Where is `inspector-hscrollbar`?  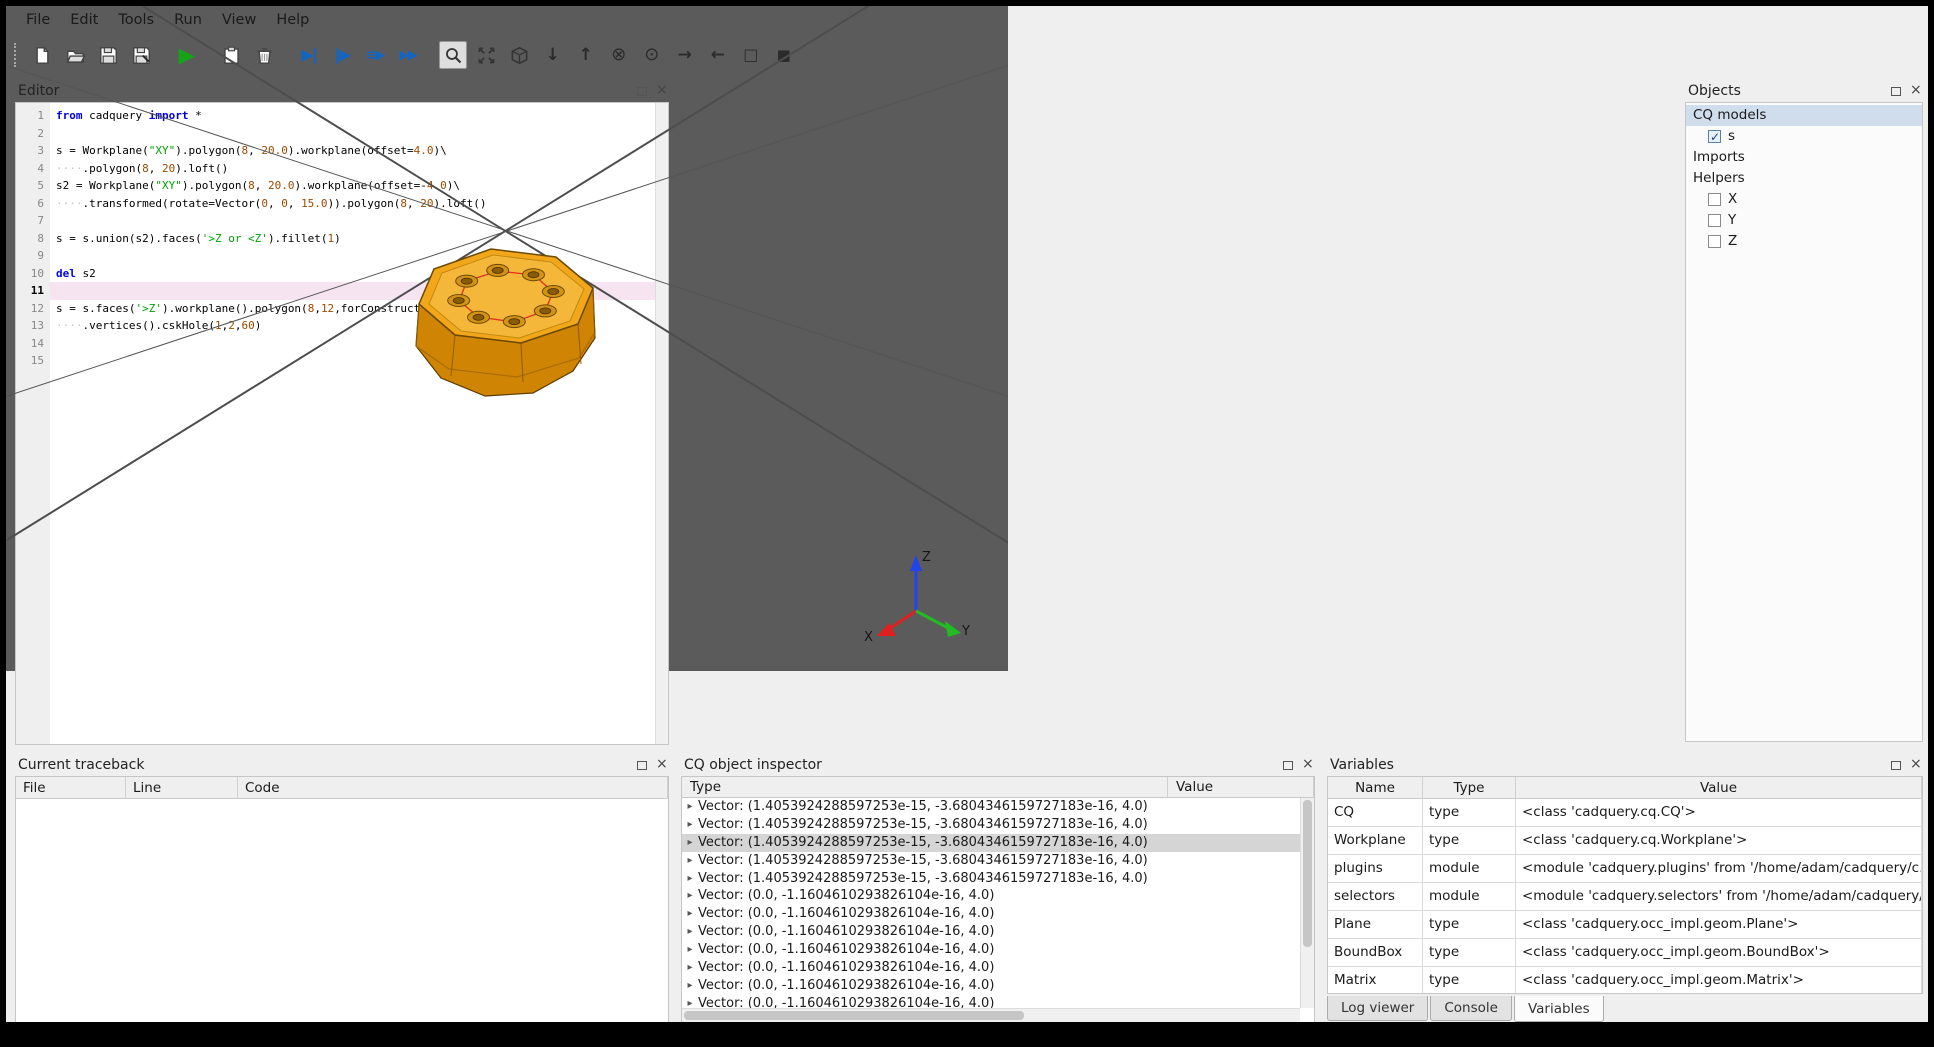
inspector-hscrollbar is located at coordinates (991, 1015).